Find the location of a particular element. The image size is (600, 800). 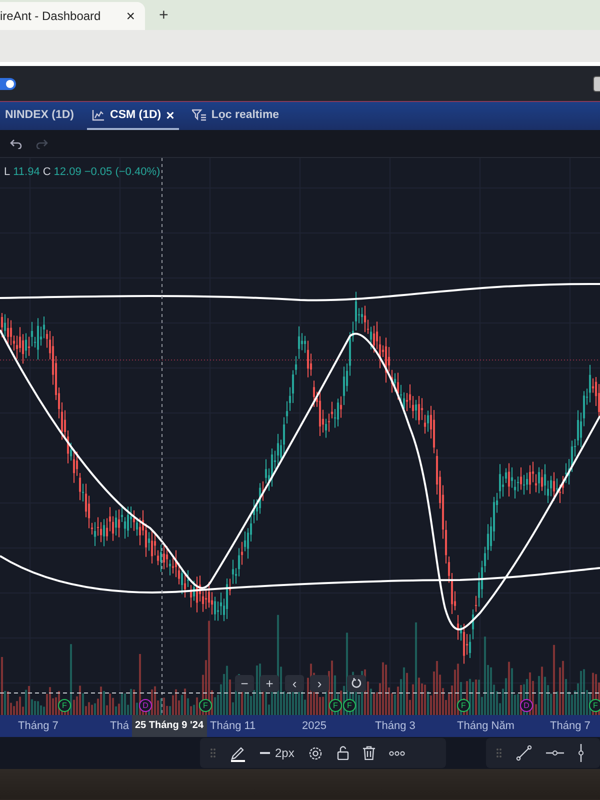

time-axis-label: Tháng 3 is located at coordinates (395, 726).